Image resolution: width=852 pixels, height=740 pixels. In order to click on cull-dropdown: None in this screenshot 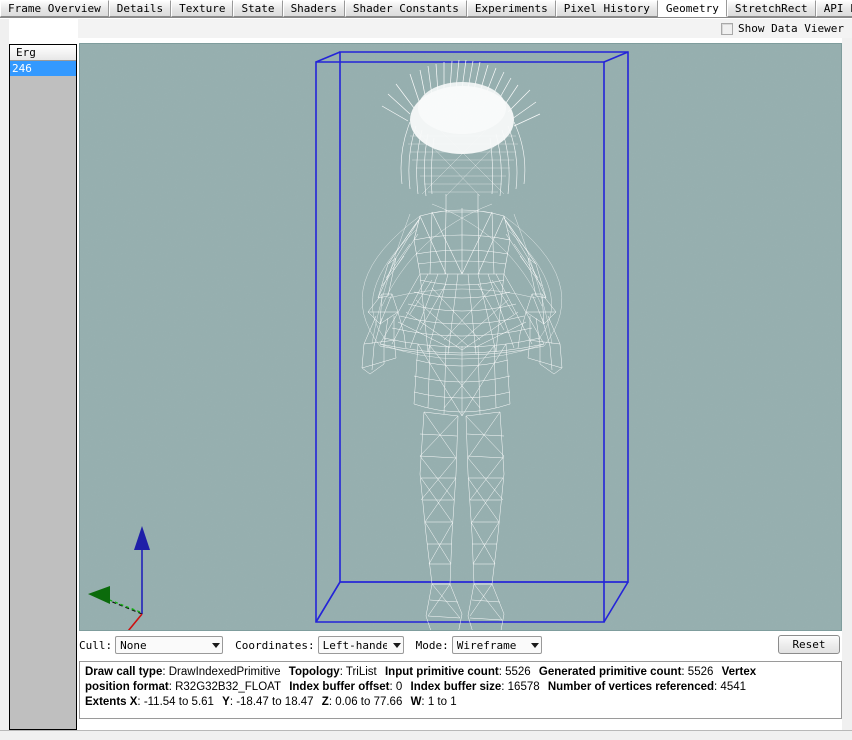, I will do `click(169, 645)`.